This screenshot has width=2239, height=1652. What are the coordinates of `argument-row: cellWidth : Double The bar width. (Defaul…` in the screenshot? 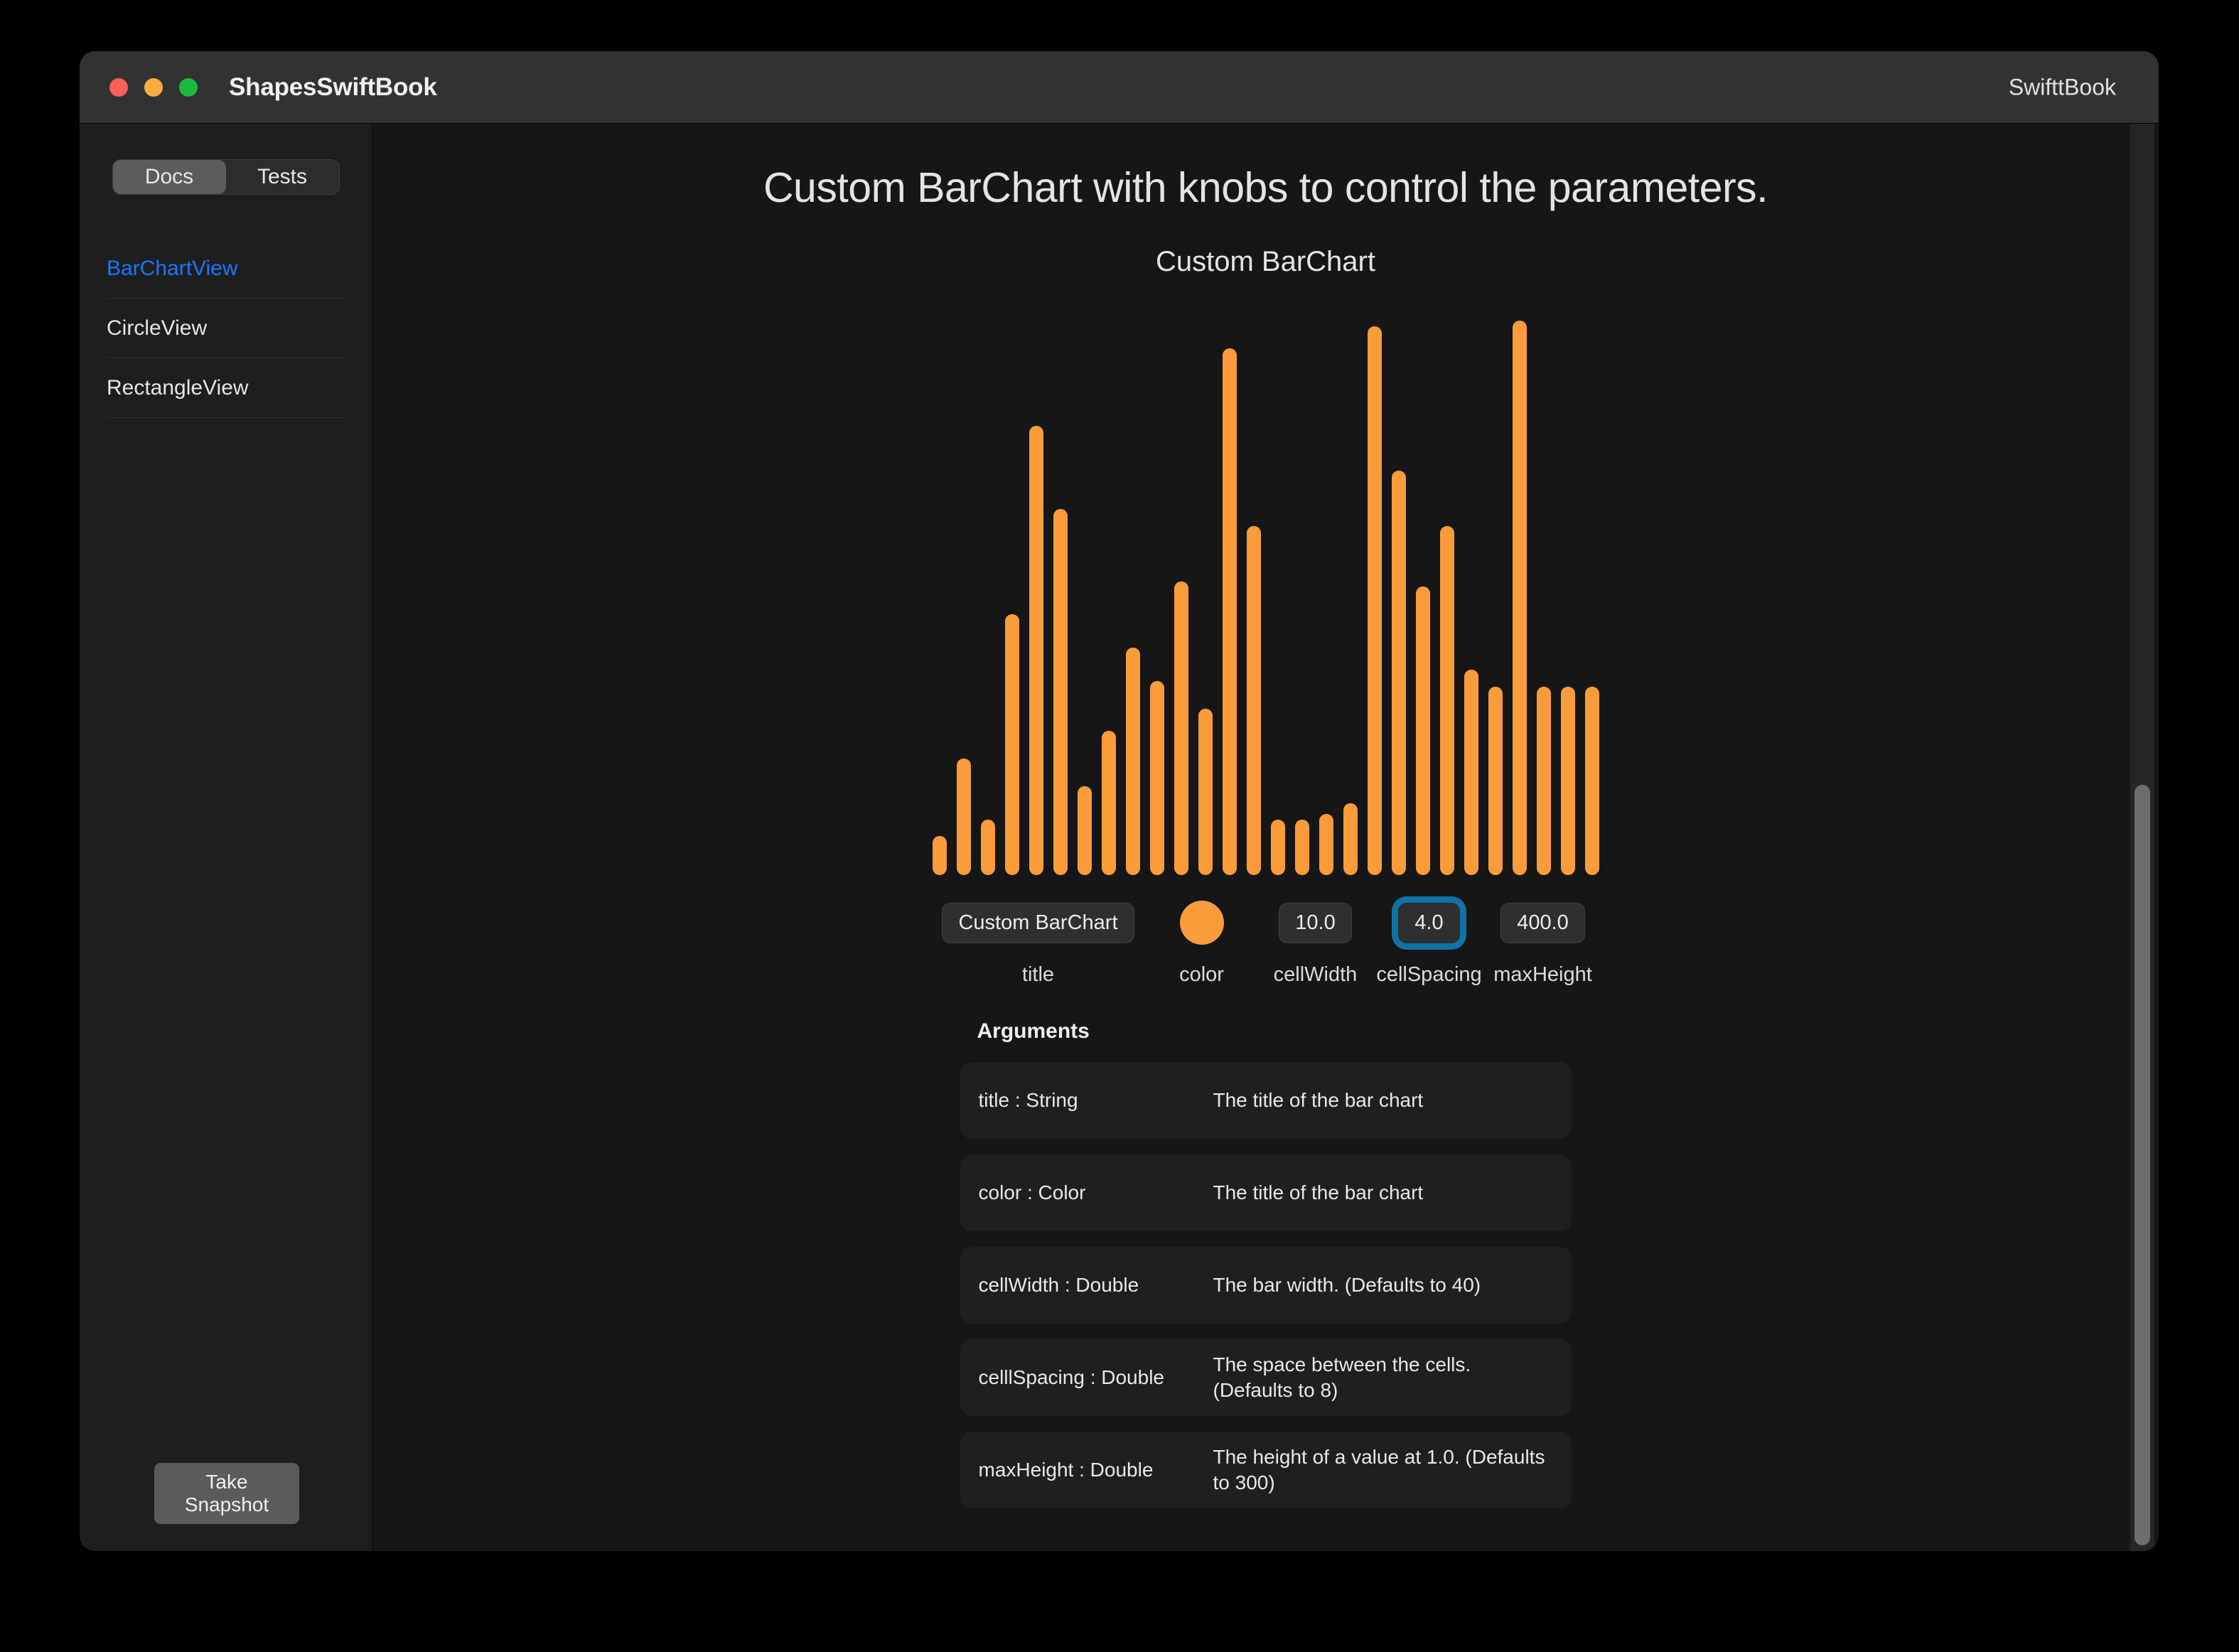 It's located at (1266, 1285).